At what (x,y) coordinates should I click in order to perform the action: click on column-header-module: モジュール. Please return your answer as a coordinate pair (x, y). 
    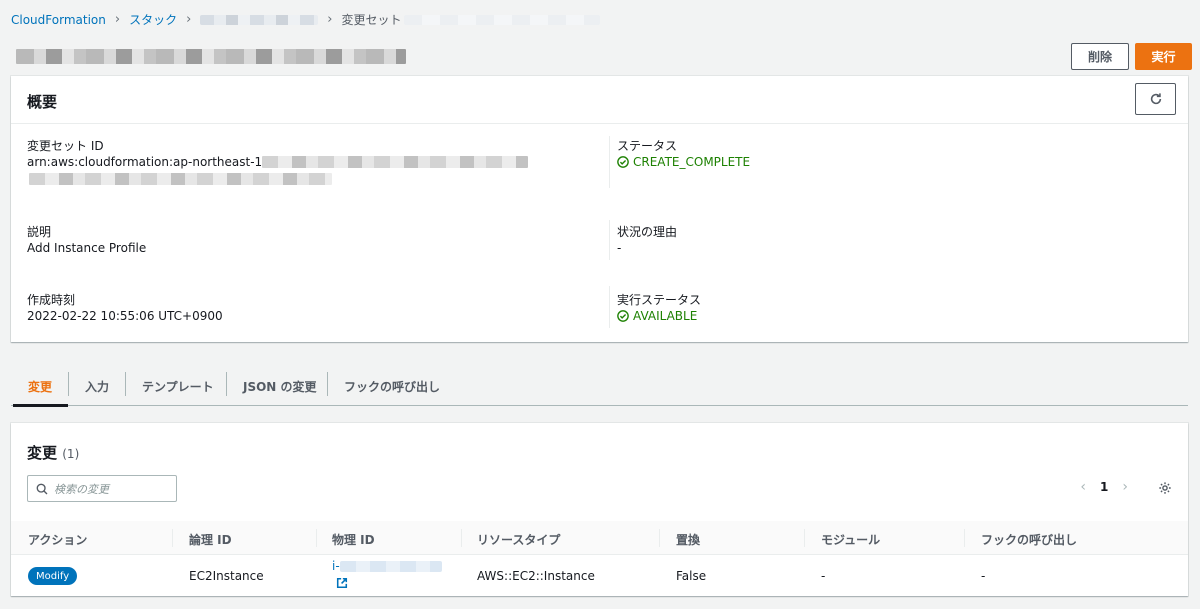
    Looking at the image, I should click on (850, 539).